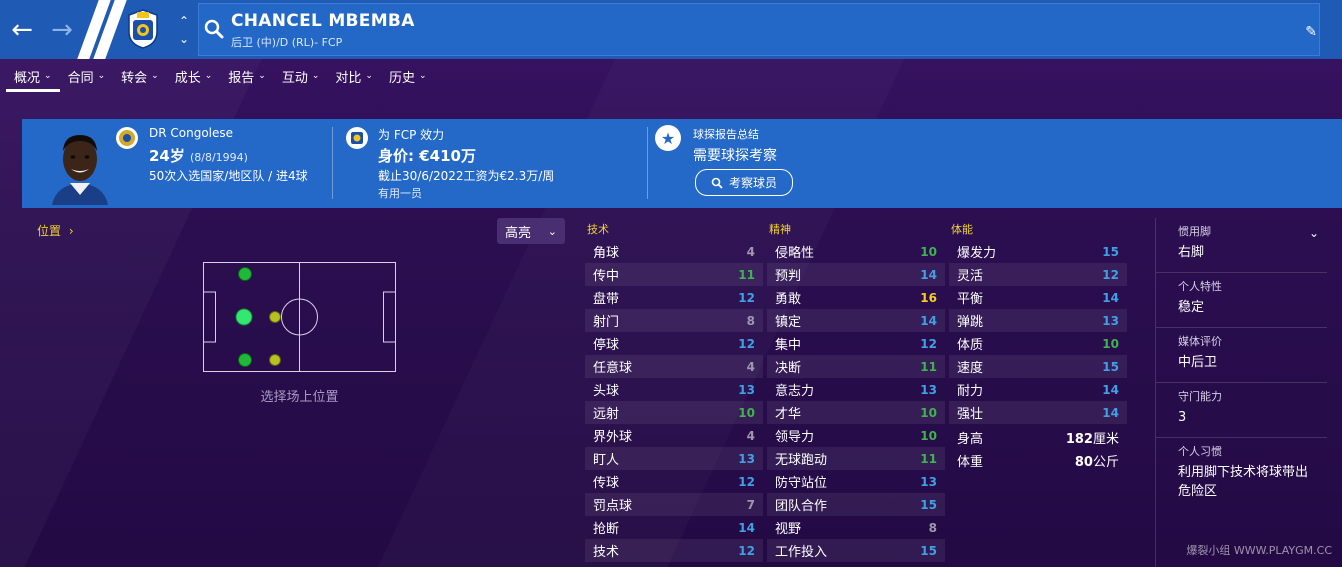  Describe the element at coordinates (299, 397) in the screenshot. I see `pitch-caption: 选择场上位置` at that location.